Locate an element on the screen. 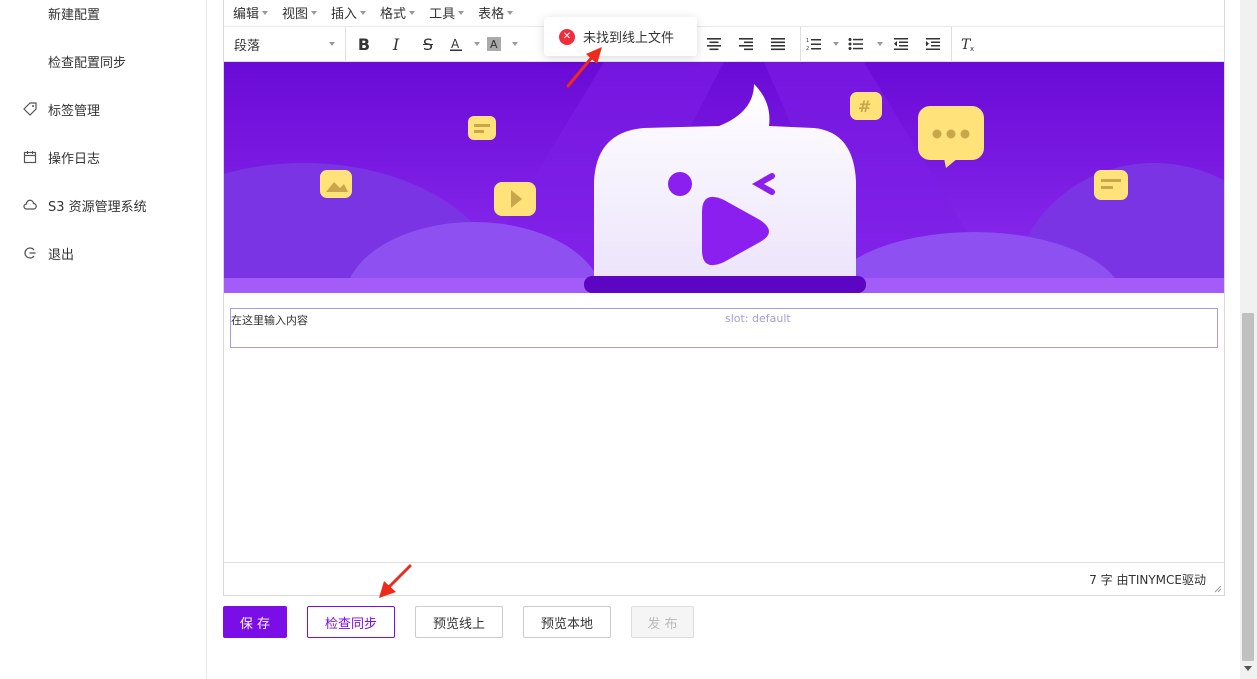 This screenshot has height=679, width=1257. menu-label: 格式 is located at coordinates (393, 14).